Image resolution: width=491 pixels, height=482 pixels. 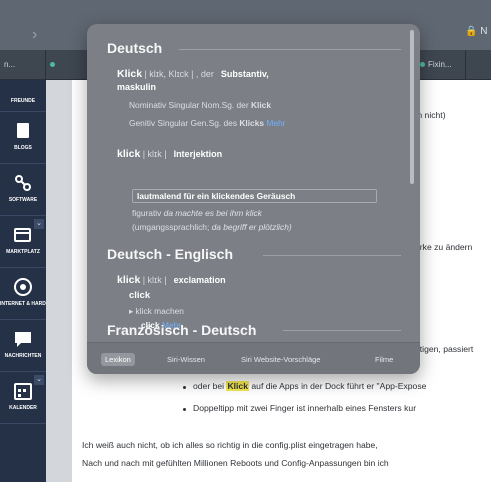 I want to click on entry-headline: klick | klɪk | exclamation, so click(x=171, y=280).